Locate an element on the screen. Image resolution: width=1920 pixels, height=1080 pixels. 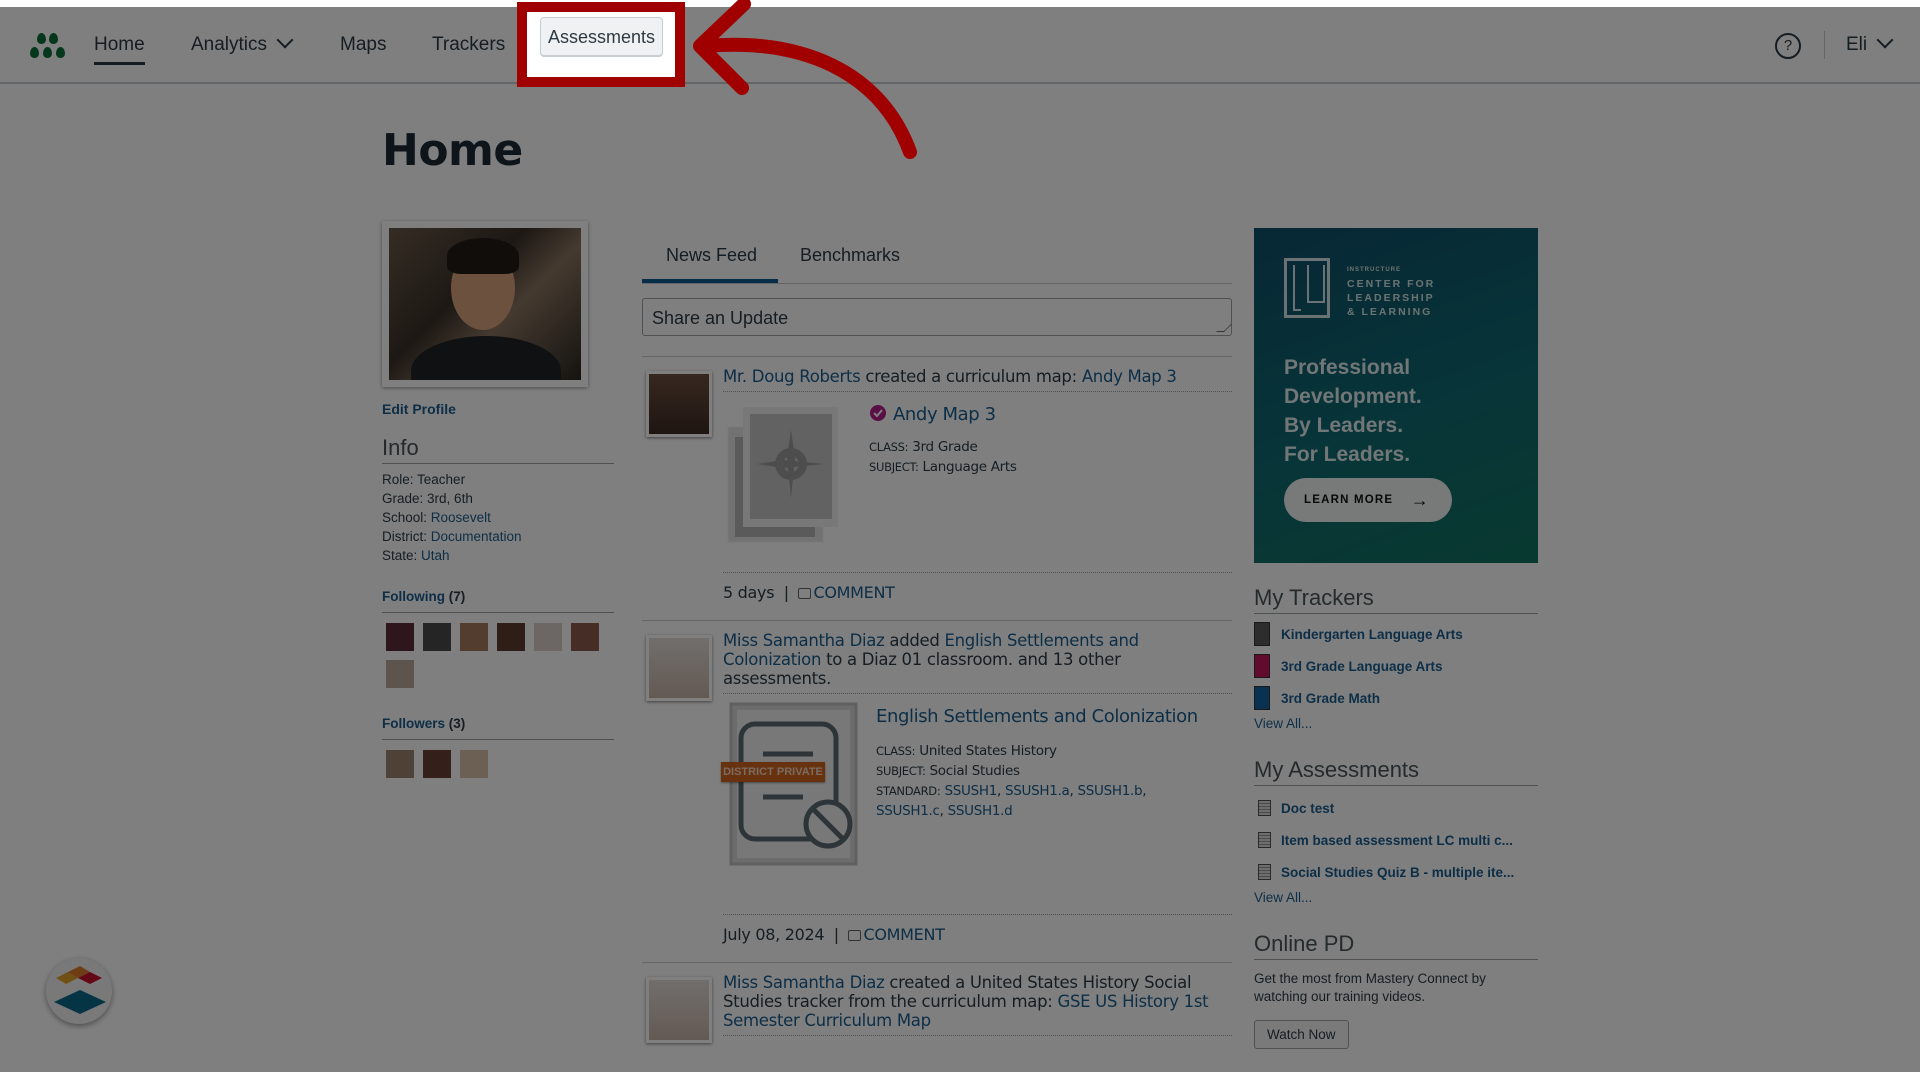
class-label: CLASS: is located at coordinates (896, 751).